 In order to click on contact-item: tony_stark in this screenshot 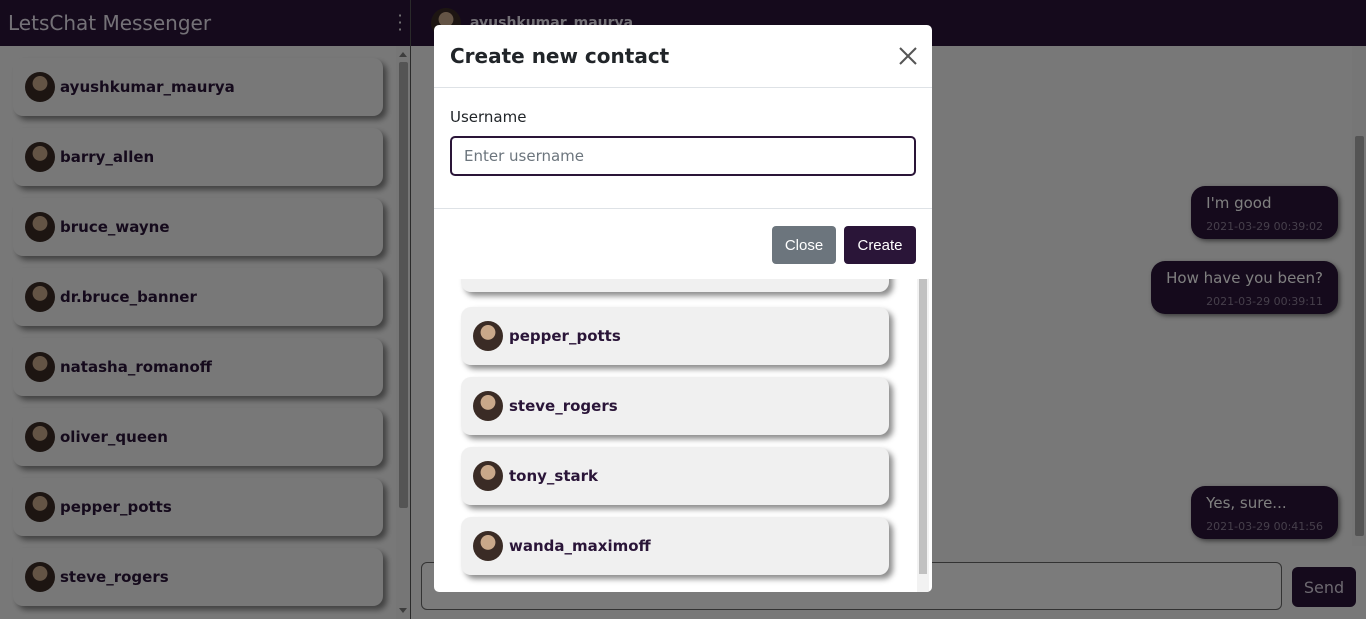, I will do `click(675, 476)`.